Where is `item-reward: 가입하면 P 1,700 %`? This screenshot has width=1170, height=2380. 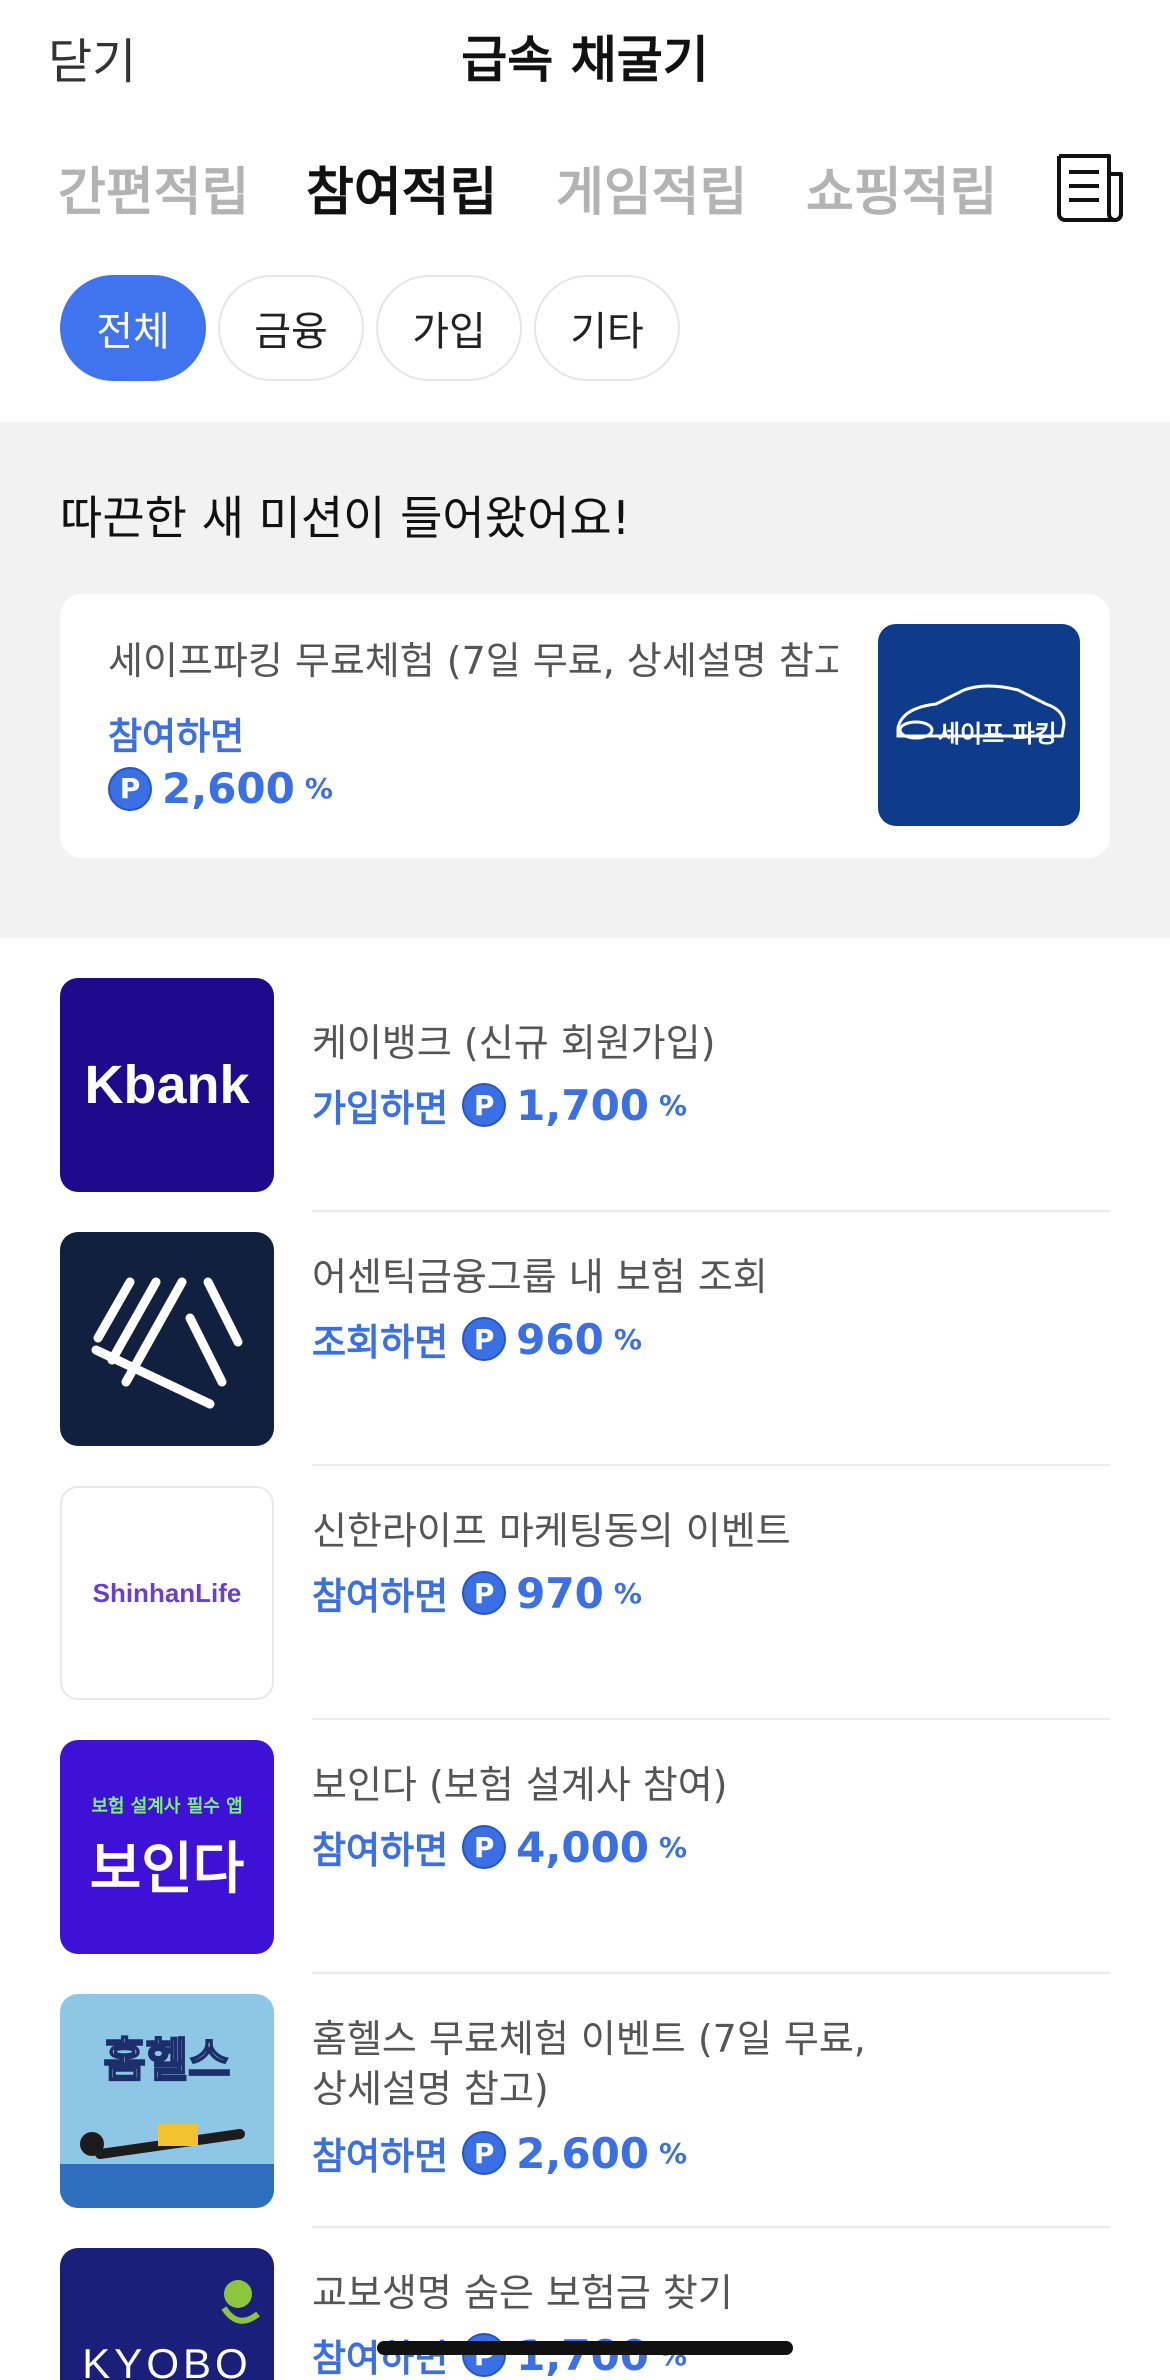
item-reward: 가입하면 P 1,700 % is located at coordinates (499, 1105).